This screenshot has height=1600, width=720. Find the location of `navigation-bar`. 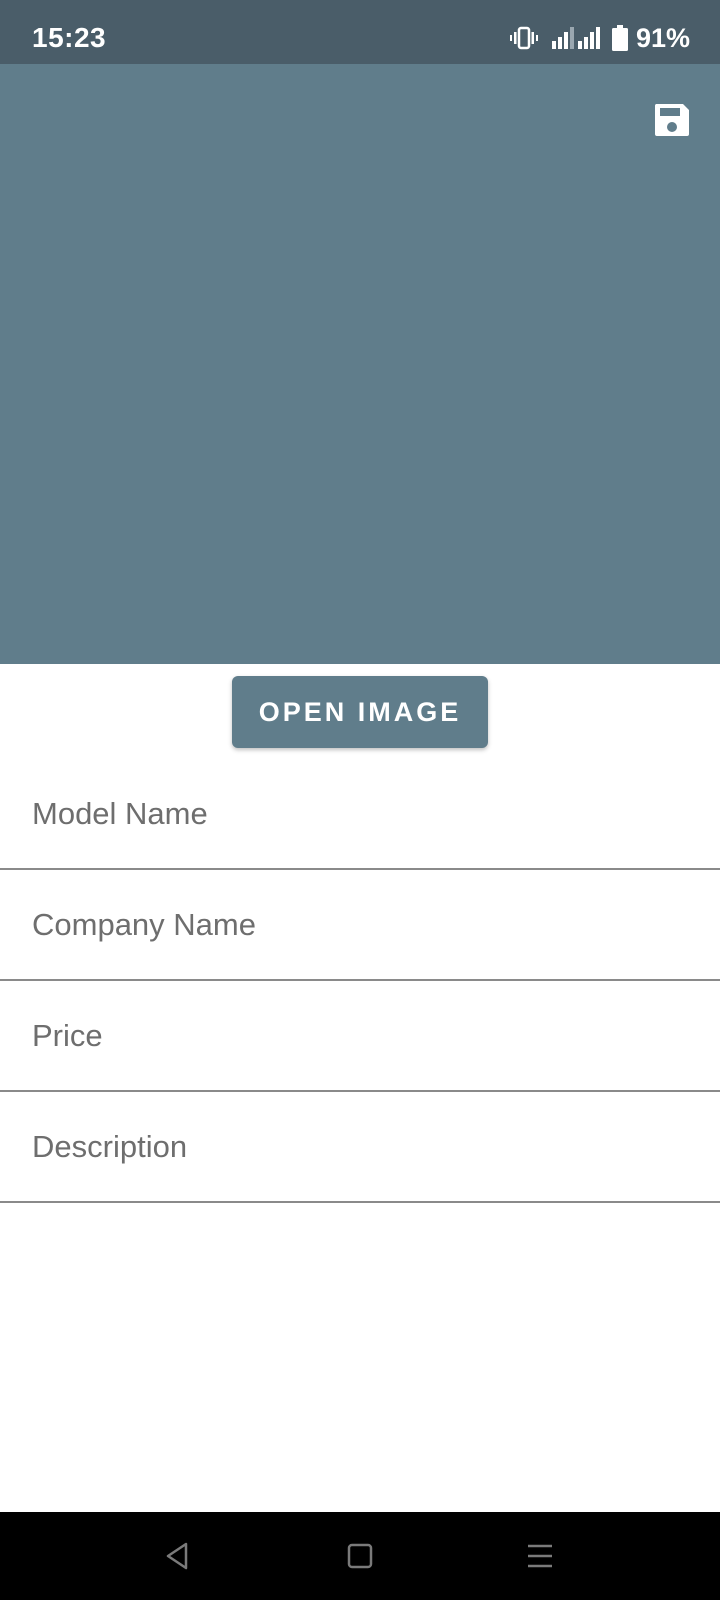

navigation-bar is located at coordinates (360, 1556).